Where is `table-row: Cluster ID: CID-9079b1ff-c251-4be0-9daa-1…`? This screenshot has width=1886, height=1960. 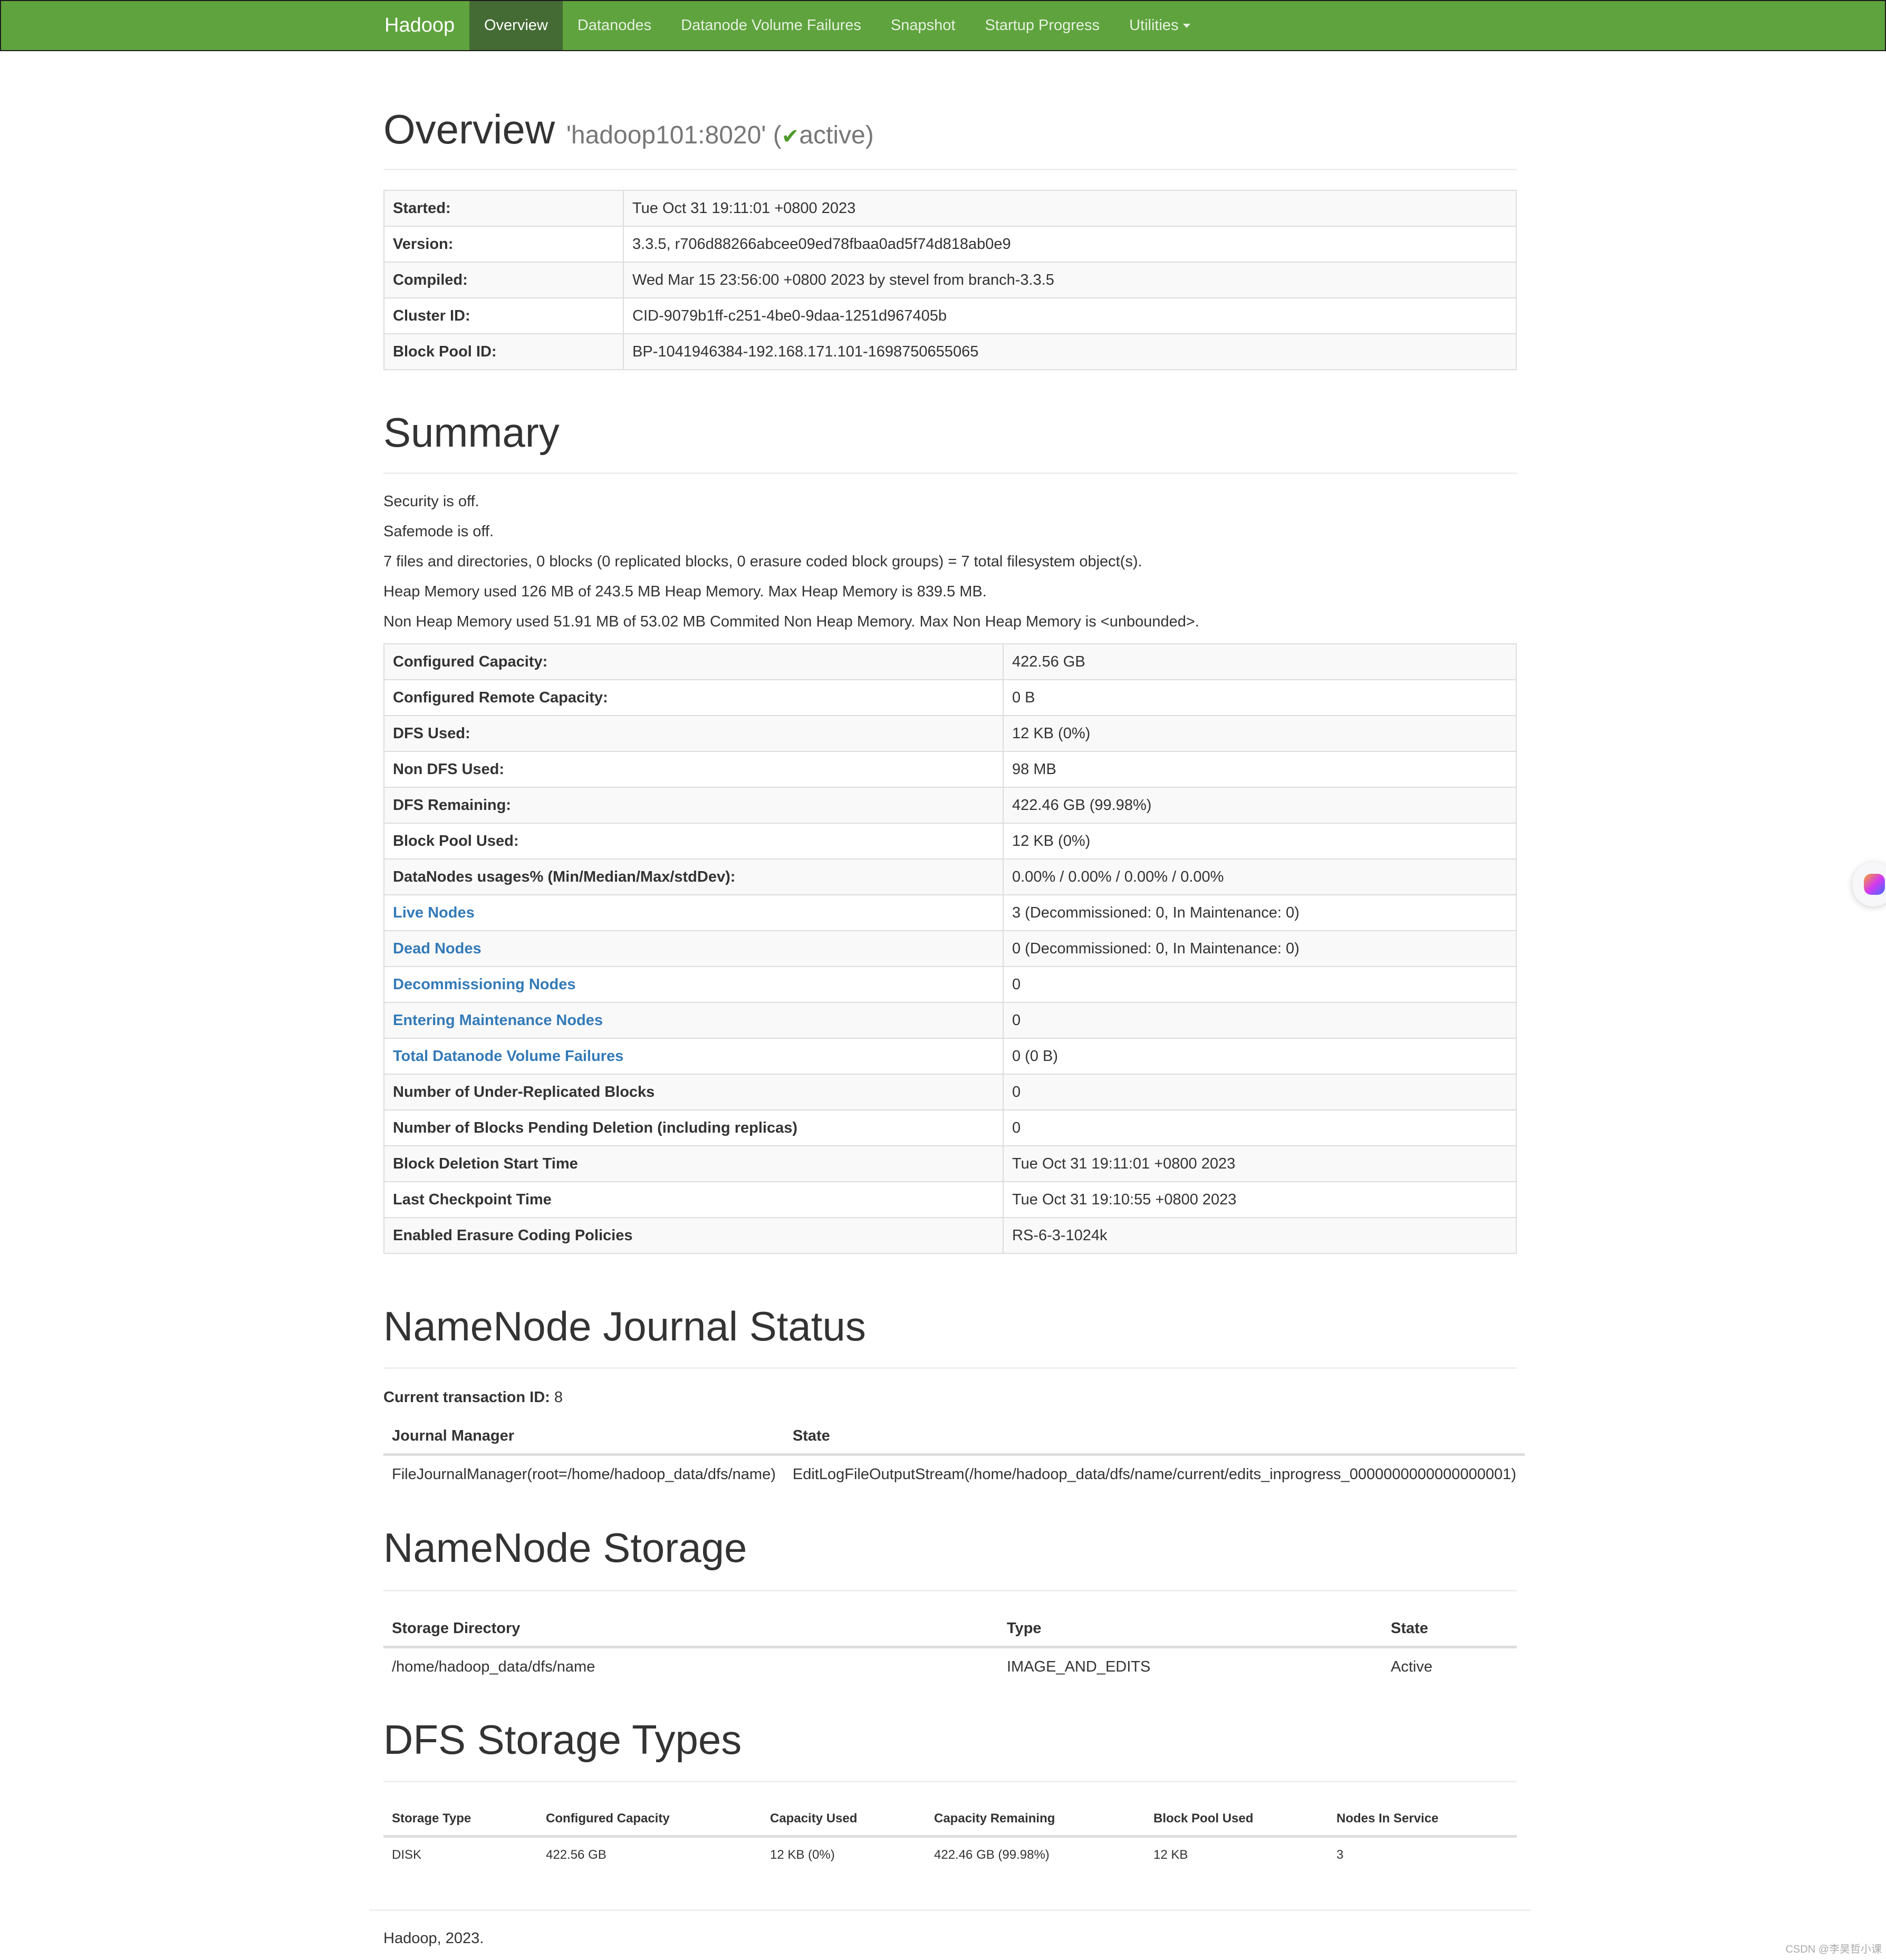
table-row: Cluster ID: CID-9079b1ff-c251-4be0-9daa-1… is located at coordinates (950, 315).